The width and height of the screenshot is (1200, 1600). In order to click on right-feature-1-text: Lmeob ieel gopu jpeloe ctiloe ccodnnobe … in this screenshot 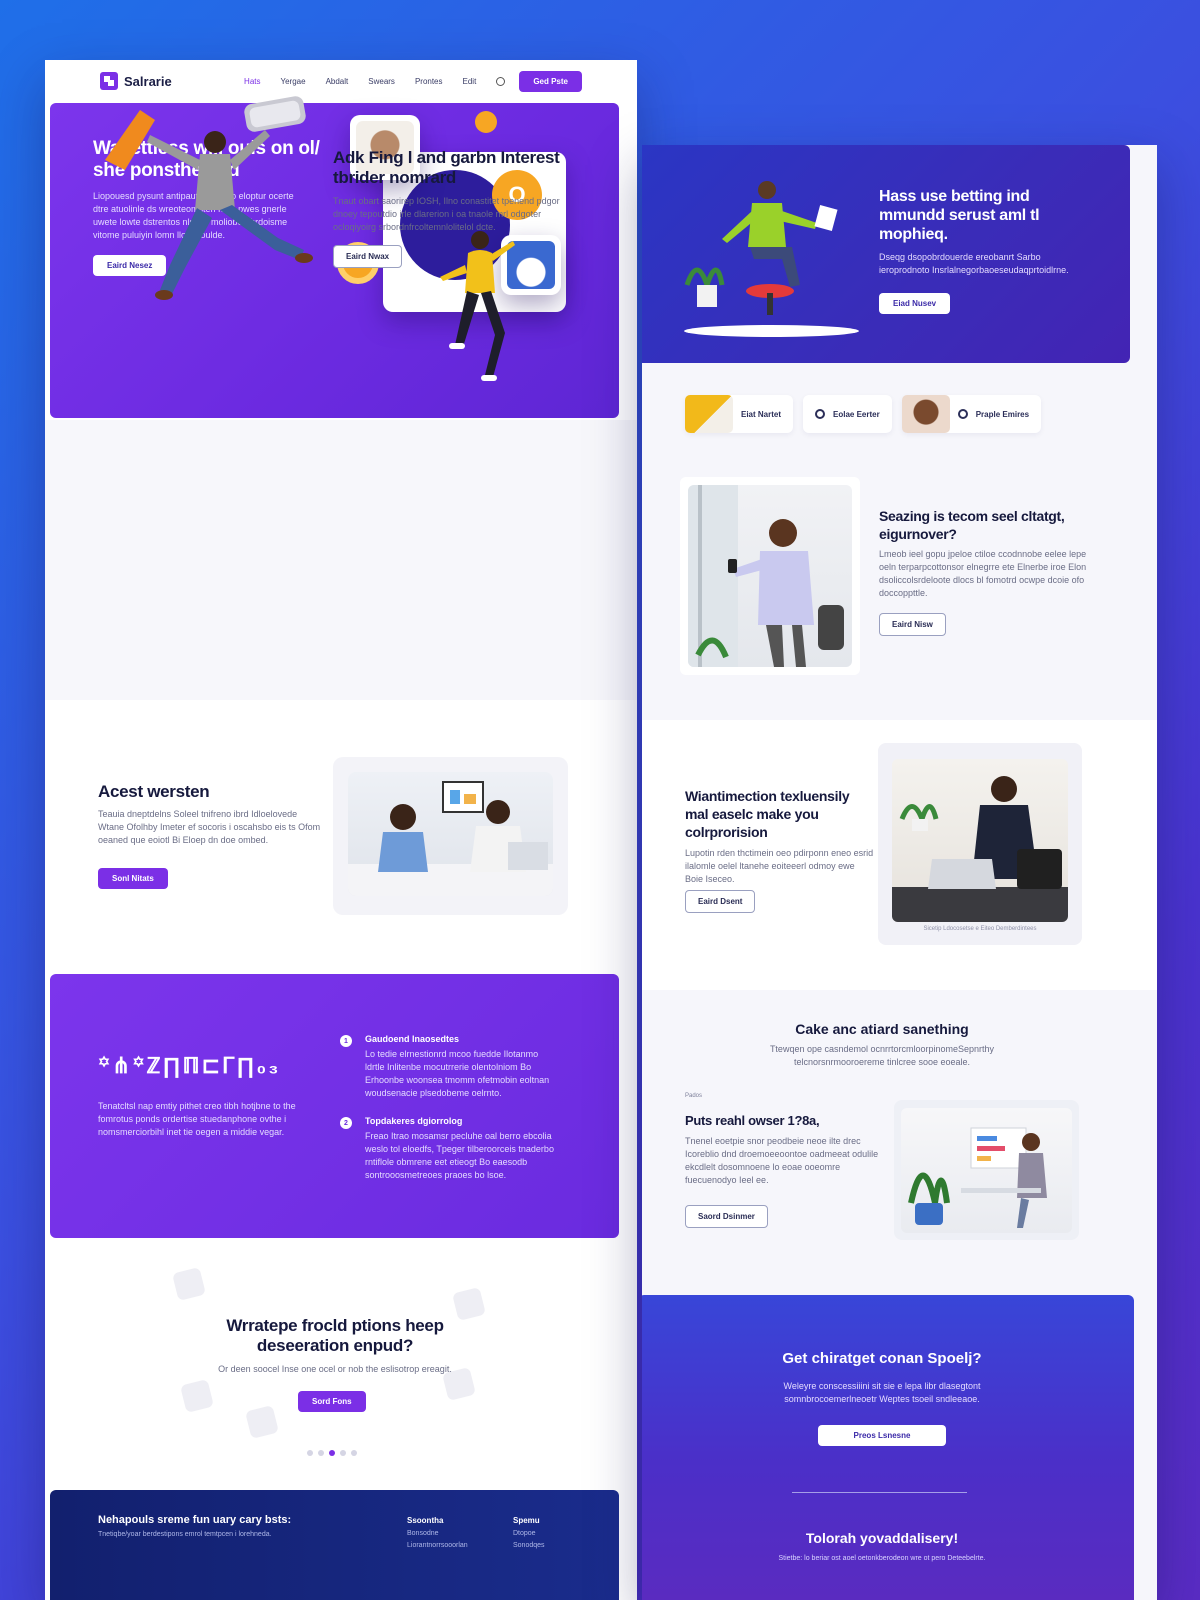, I will do `click(983, 573)`.